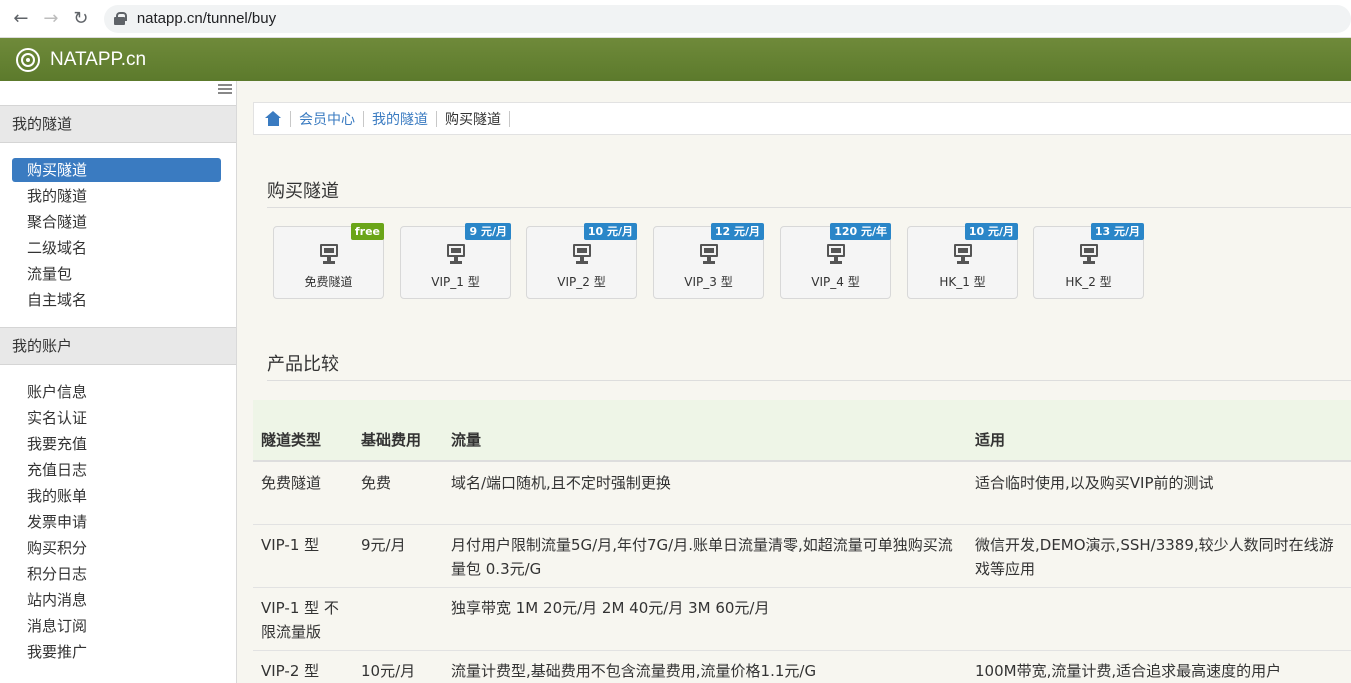 The image size is (1351, 683). Describe the element at coordinates (116, 548) in the screenshot. I see `sidebar-item-buy-points: 购买积分` at that location.